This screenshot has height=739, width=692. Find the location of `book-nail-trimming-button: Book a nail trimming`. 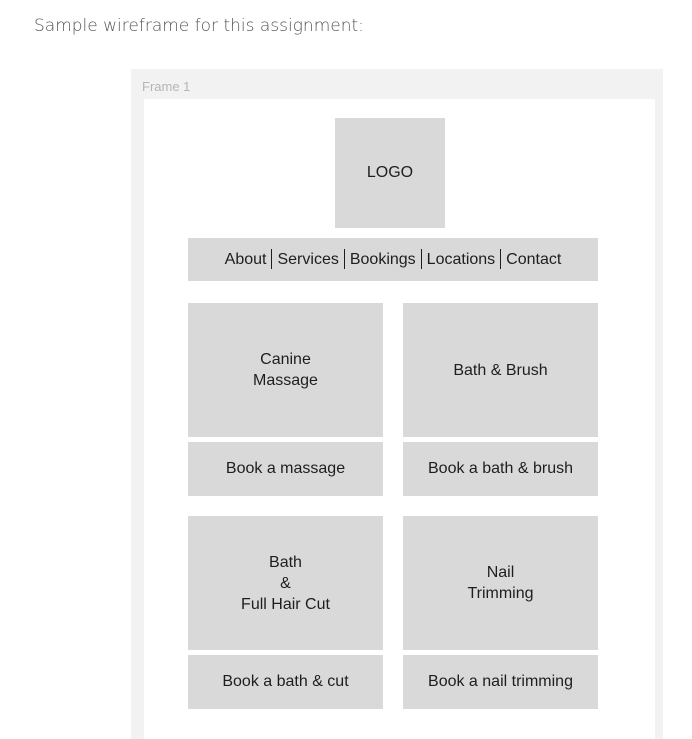

book-nail-trimming-button: Book a nail trimming is located at coordinates (500, 682).